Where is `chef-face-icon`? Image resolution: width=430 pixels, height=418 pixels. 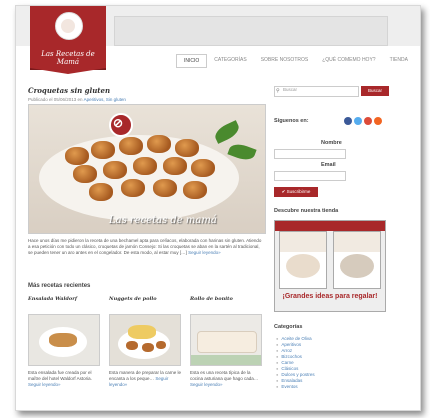 chef-face-icon is located at coordinates (68, 26).